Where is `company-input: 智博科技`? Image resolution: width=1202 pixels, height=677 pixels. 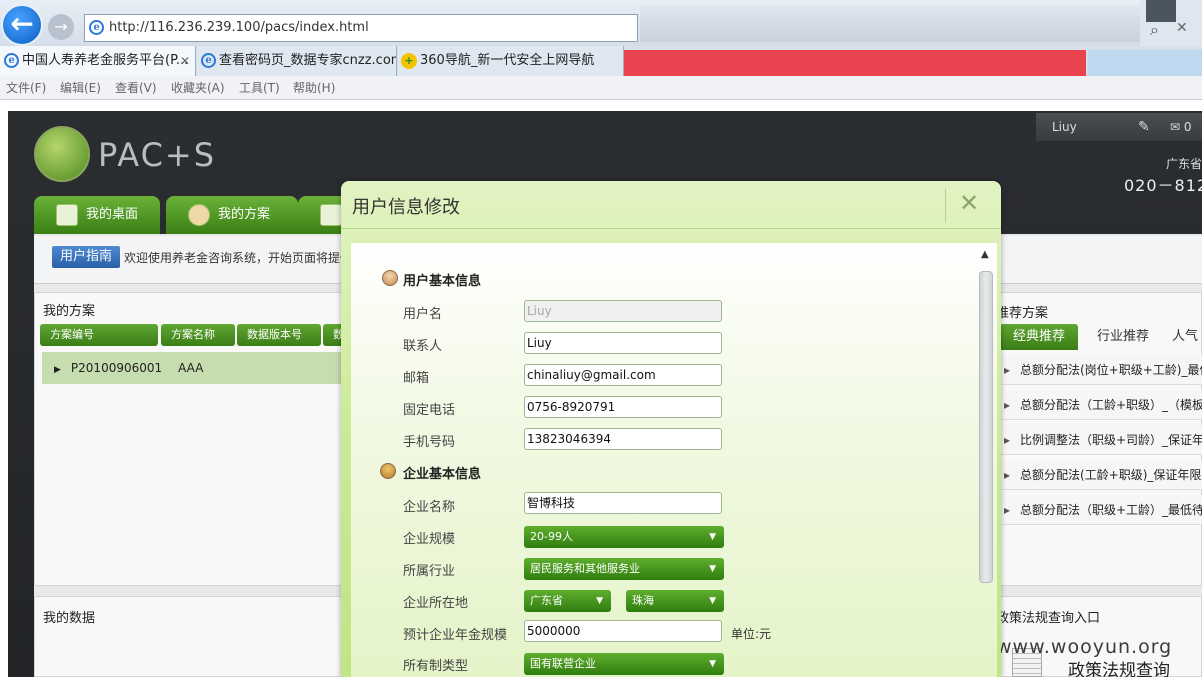
company-input: 智博科技 is located at coordinates (623, 503).